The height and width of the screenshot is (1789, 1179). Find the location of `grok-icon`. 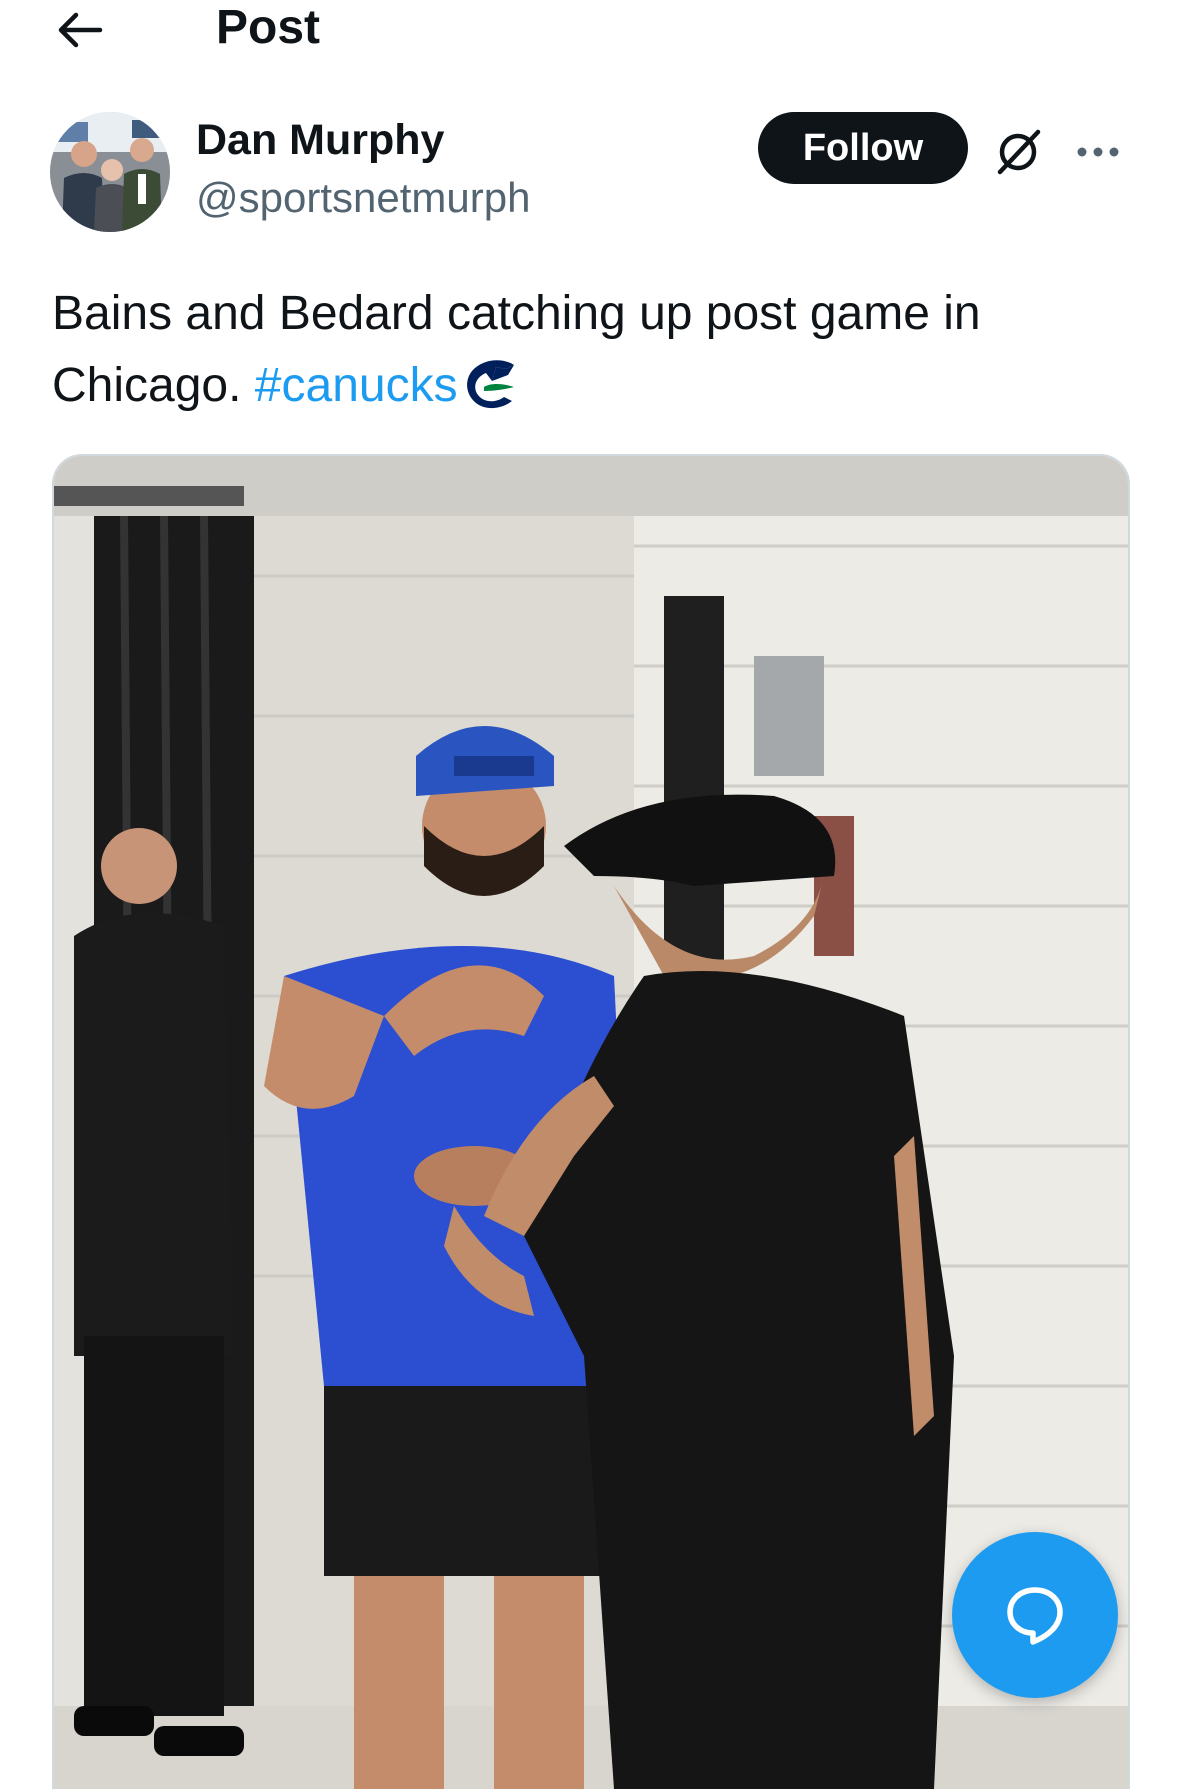

grok-icon is located at coordinates (1019, 152).